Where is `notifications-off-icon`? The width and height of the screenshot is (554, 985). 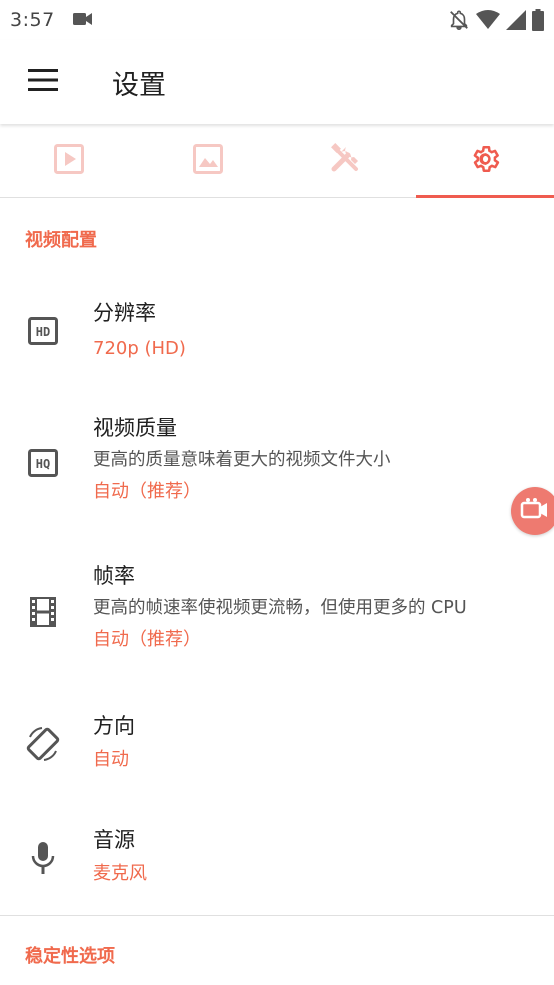 notifications-off-icon is located at coordinates (459, 20).